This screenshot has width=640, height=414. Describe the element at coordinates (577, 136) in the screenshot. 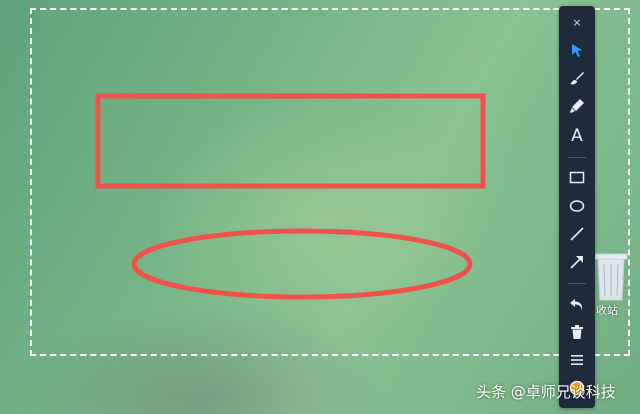

I see `text-tool-icon: A` at that location.